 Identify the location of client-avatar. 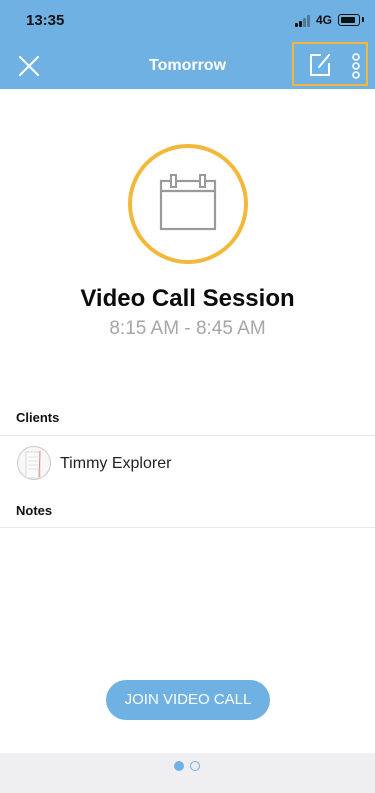
(34, 463).